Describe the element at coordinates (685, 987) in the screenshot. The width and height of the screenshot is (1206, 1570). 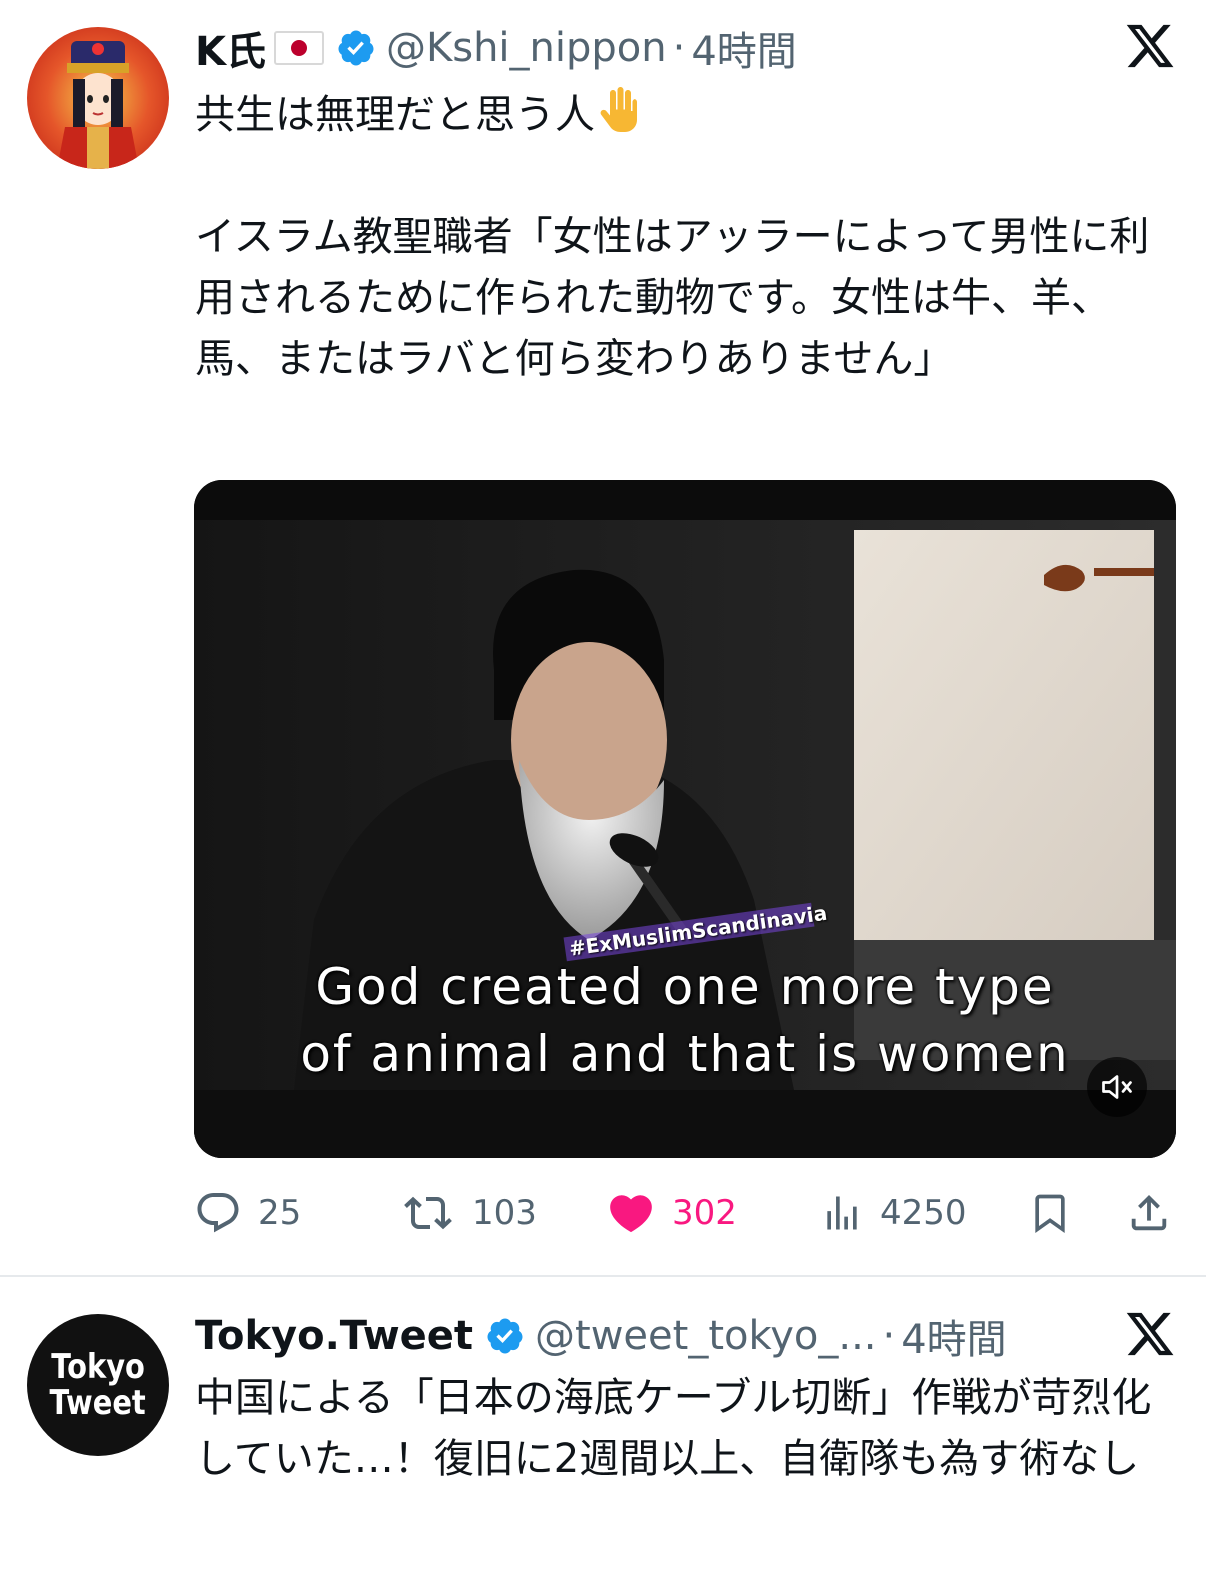
I see `video-caption-line-1: God created one more type` at that location.